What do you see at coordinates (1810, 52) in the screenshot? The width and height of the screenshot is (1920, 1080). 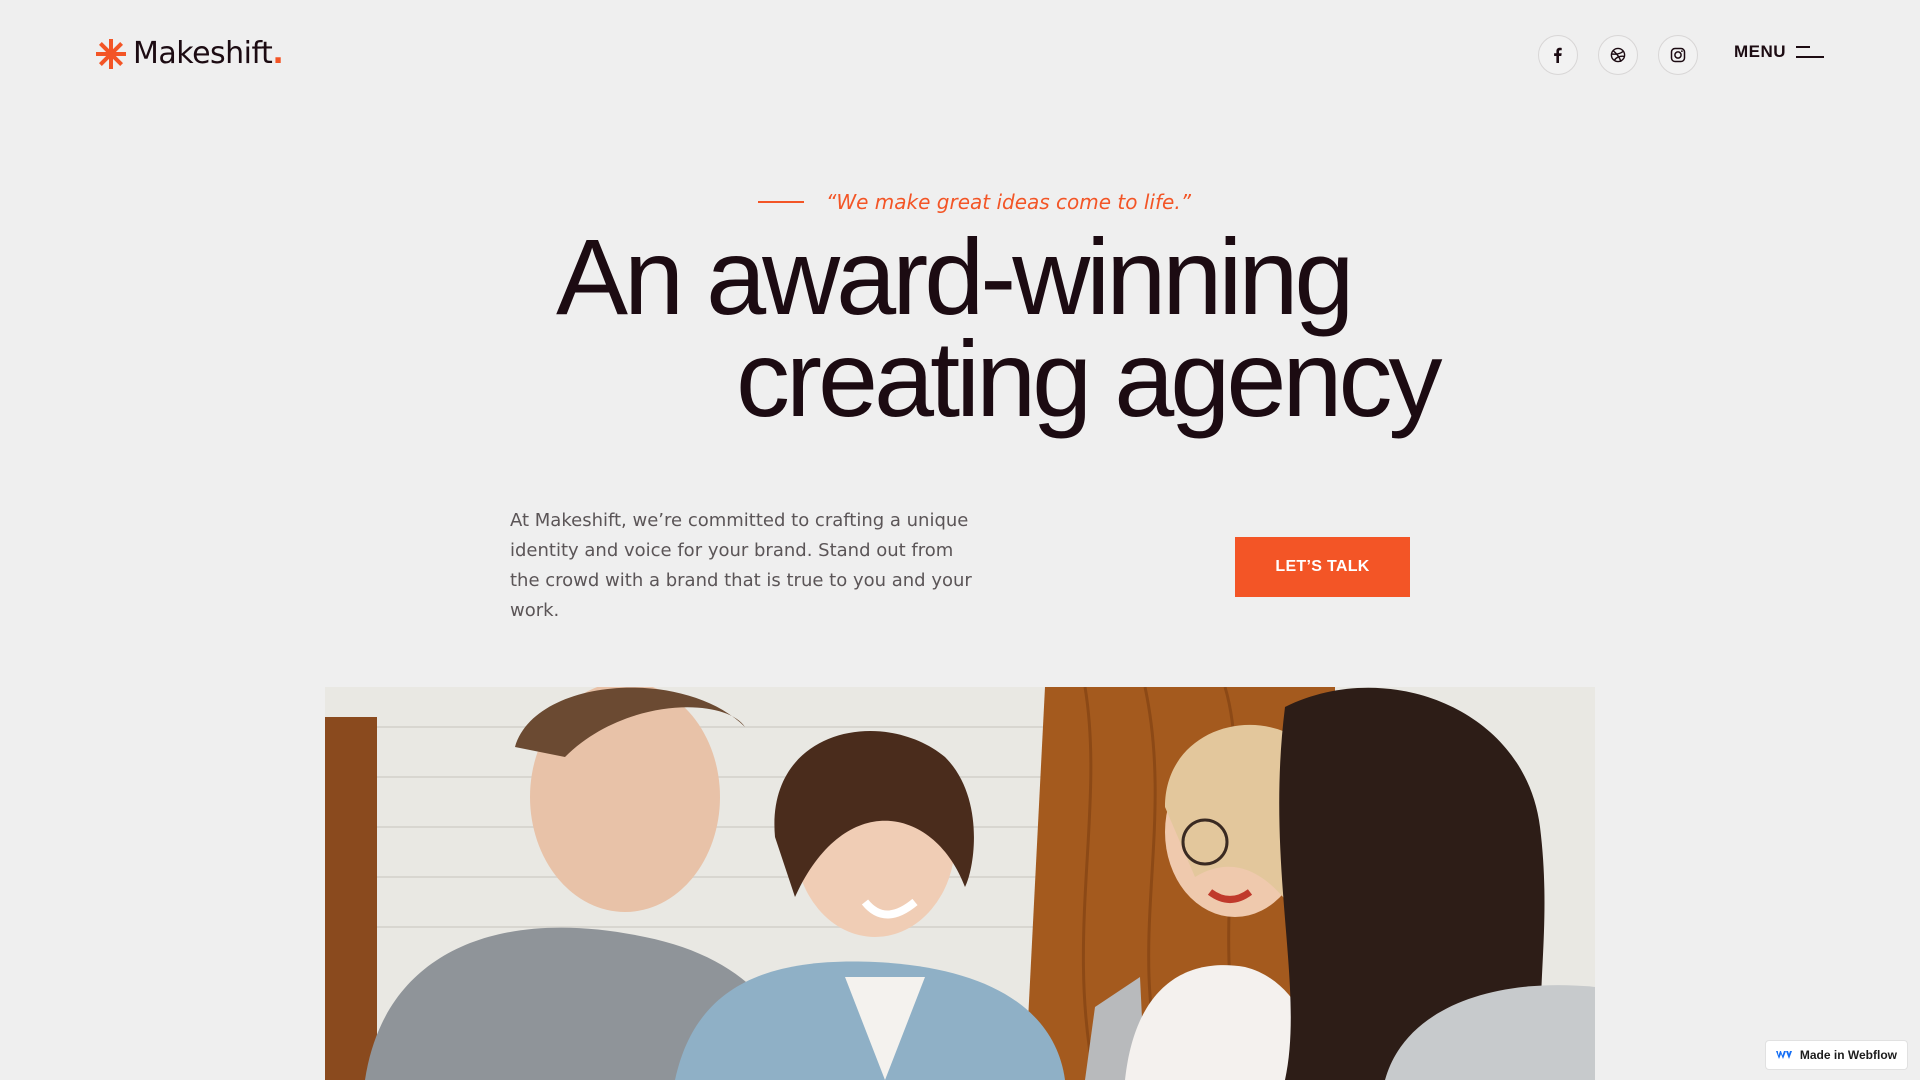 I see `hamburger-icon` at bounding box center [1810, 52].